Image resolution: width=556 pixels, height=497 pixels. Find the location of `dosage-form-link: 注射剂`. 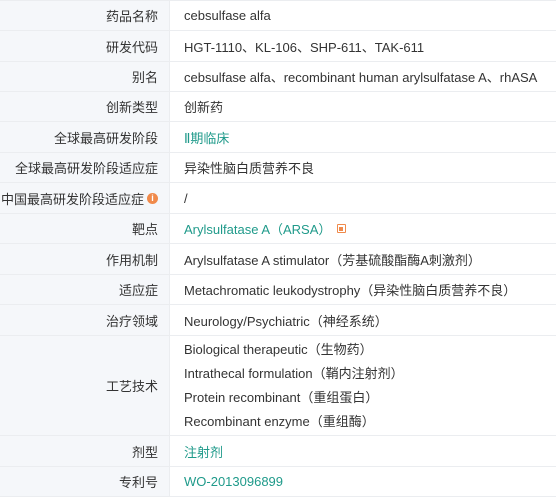

dosage-form-link: 注射剂 is located at coordinates (203, 451).